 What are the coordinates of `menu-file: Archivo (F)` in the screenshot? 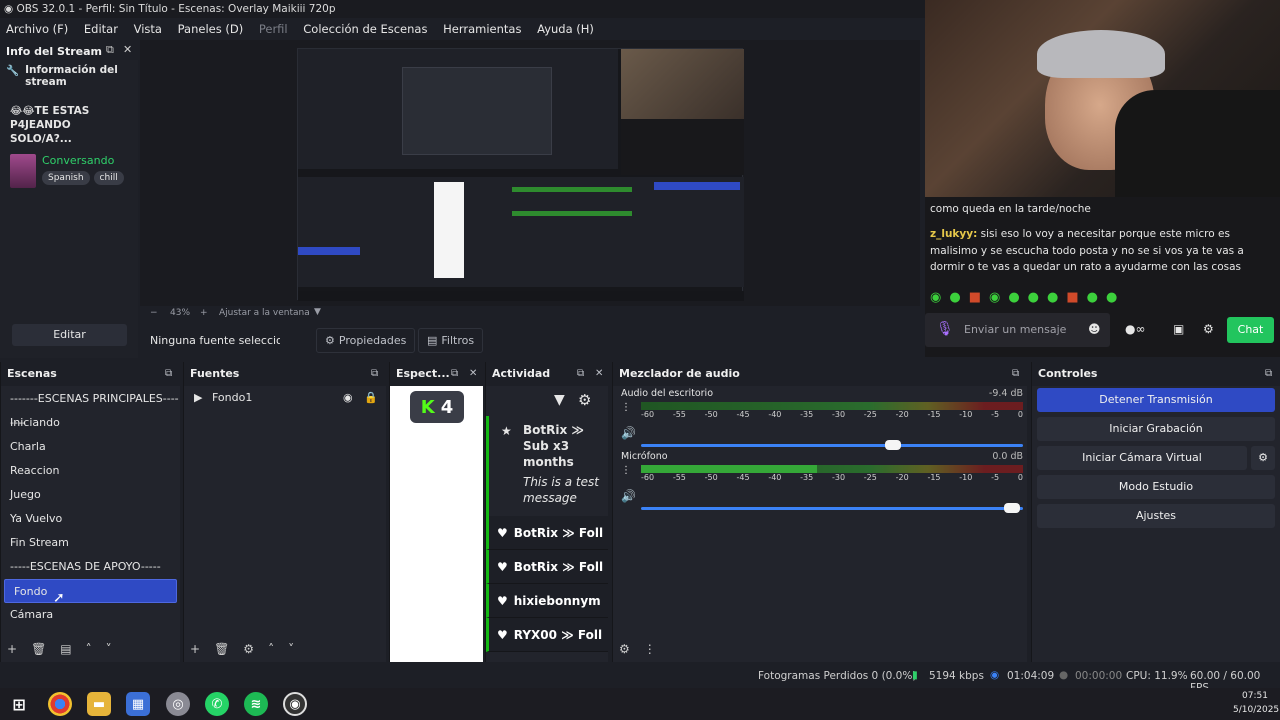 It's located at (37, 29).